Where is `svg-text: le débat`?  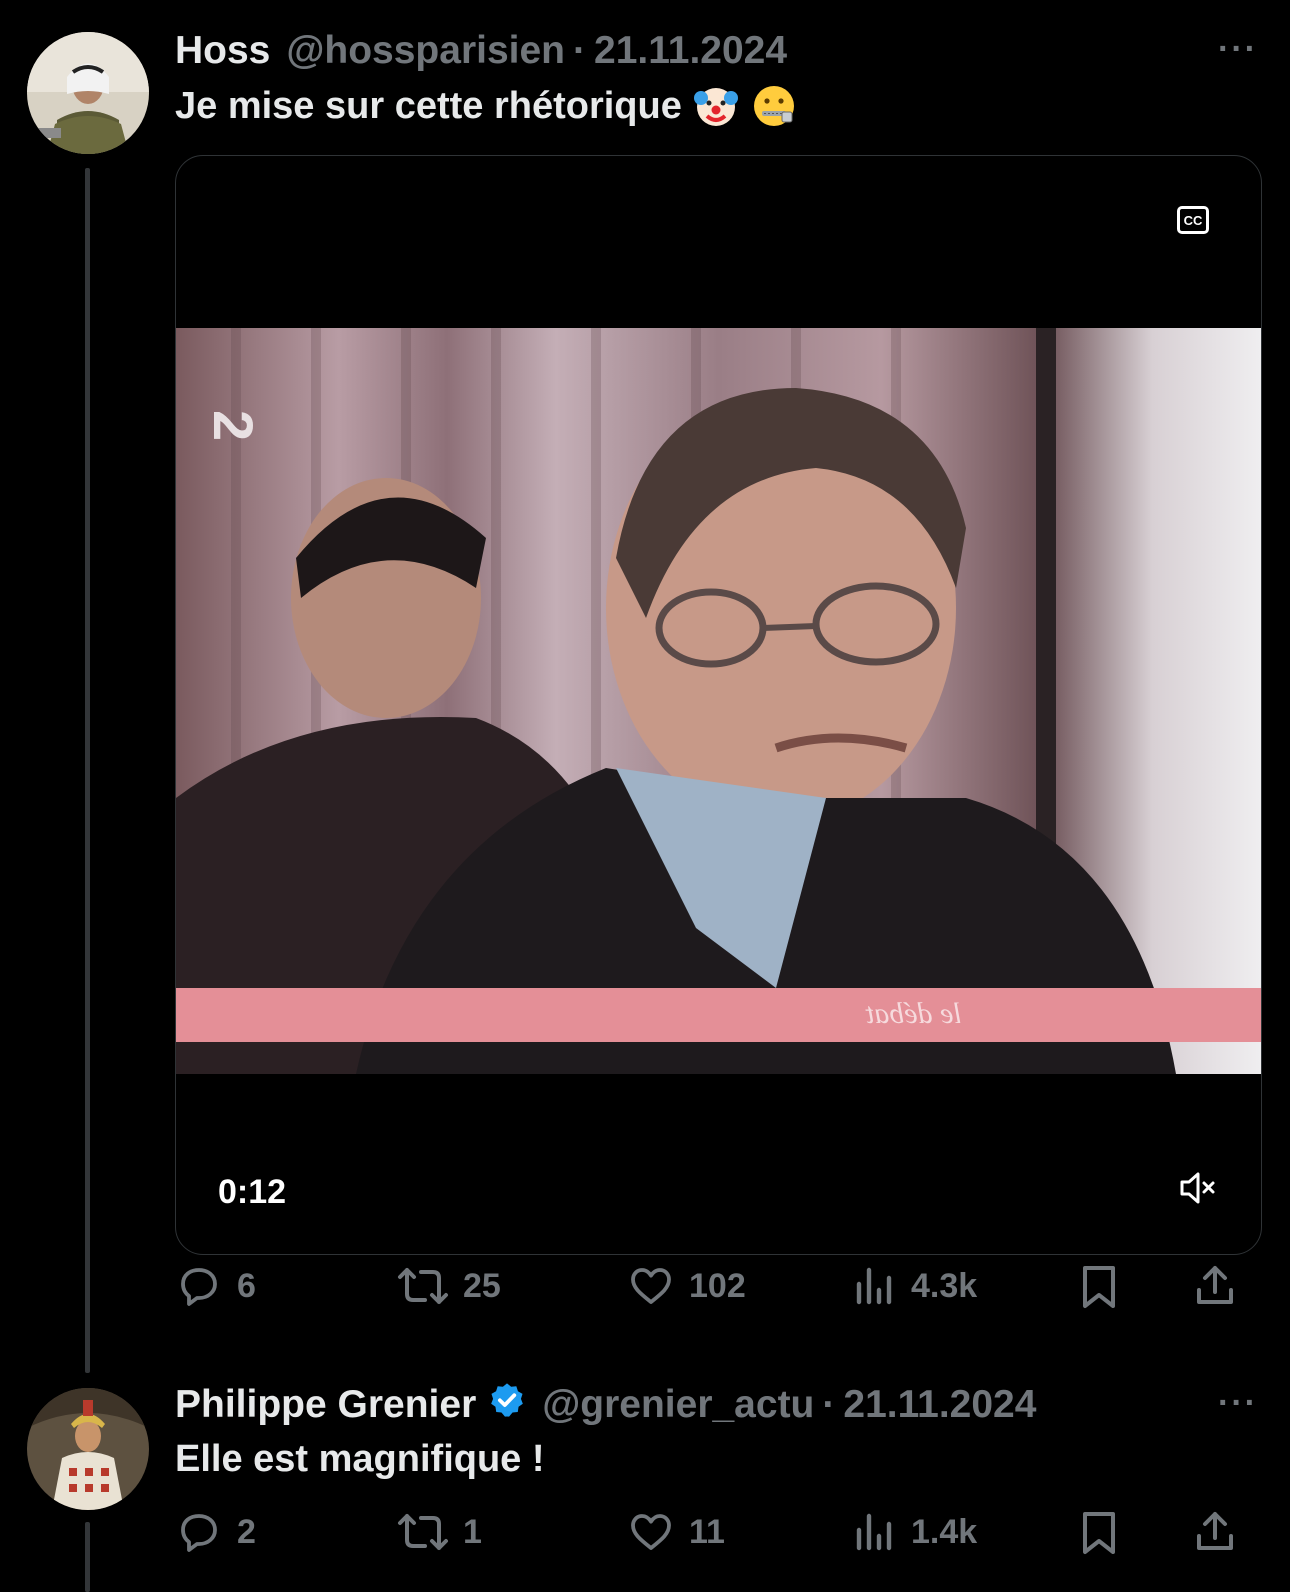
svg-text: le débat is located at coordinates (913, 1013).